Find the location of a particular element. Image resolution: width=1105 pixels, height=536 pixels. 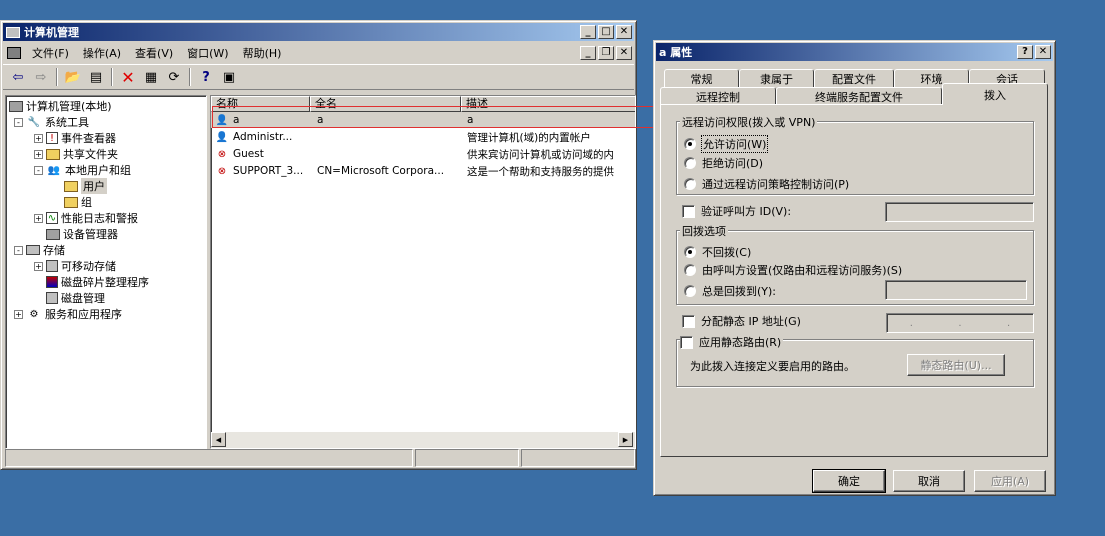

tree-item-groups: 组 is located at coordinates (78, 202).